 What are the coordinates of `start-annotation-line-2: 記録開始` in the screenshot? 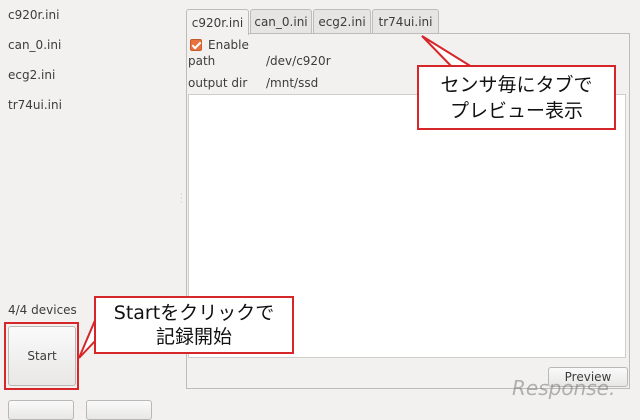 It's located at (193, 337).